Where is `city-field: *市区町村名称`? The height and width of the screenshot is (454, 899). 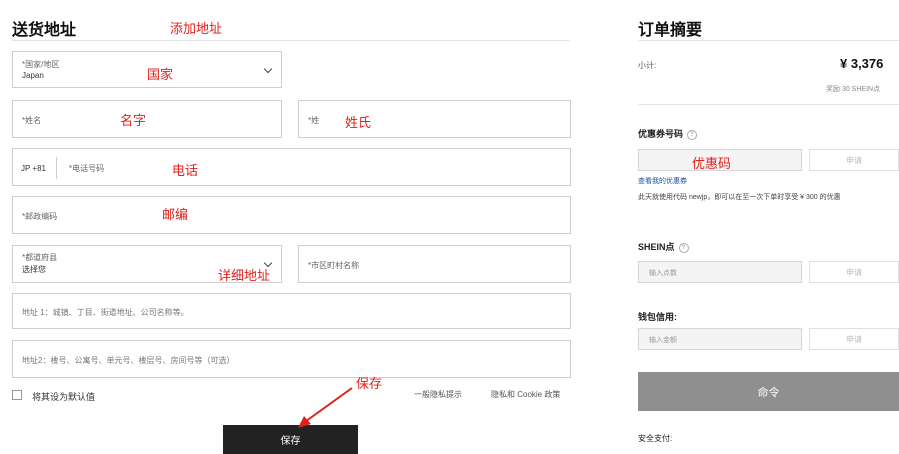 city-field: *市区町村名称 is located at coordinates (434, 264).